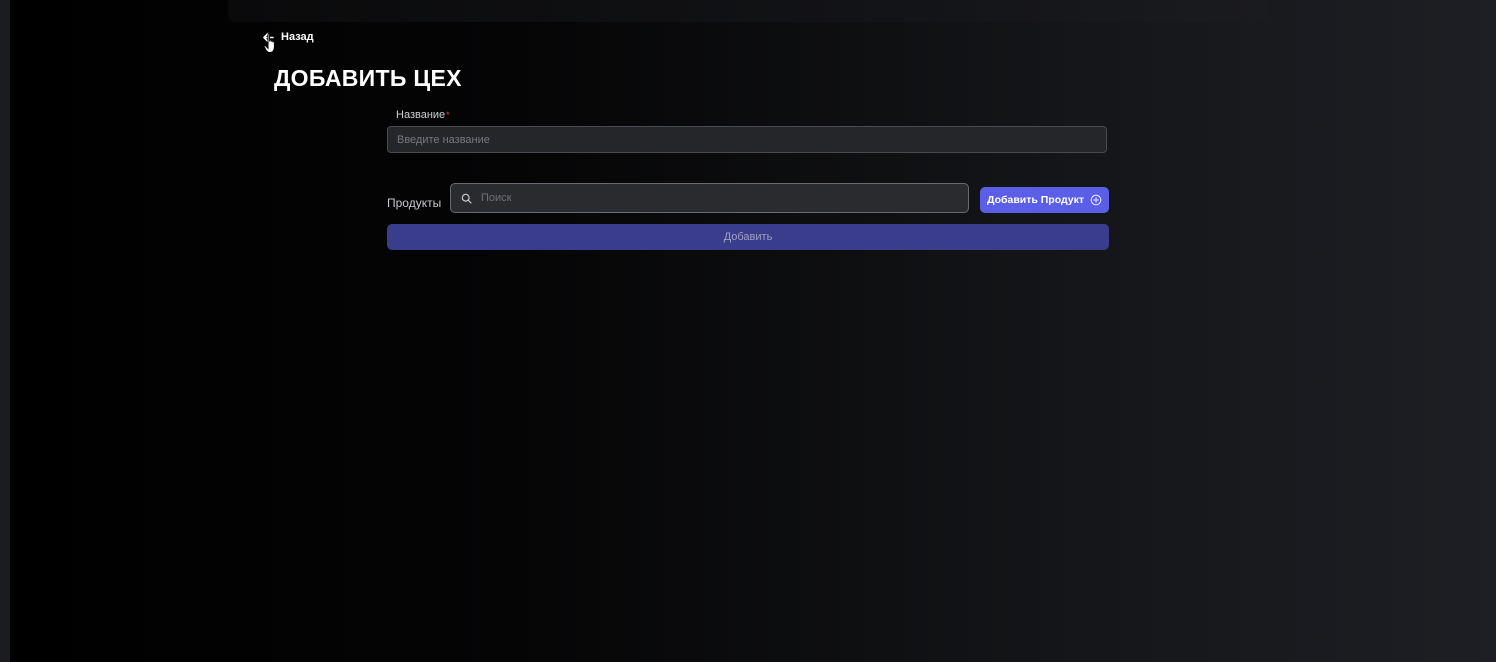 This screenshot has width=1496, height=662. What do you see at coordinates (5, 331) in the screenshot?
I see `left-edge-strip` at bounding box center [5, 331].